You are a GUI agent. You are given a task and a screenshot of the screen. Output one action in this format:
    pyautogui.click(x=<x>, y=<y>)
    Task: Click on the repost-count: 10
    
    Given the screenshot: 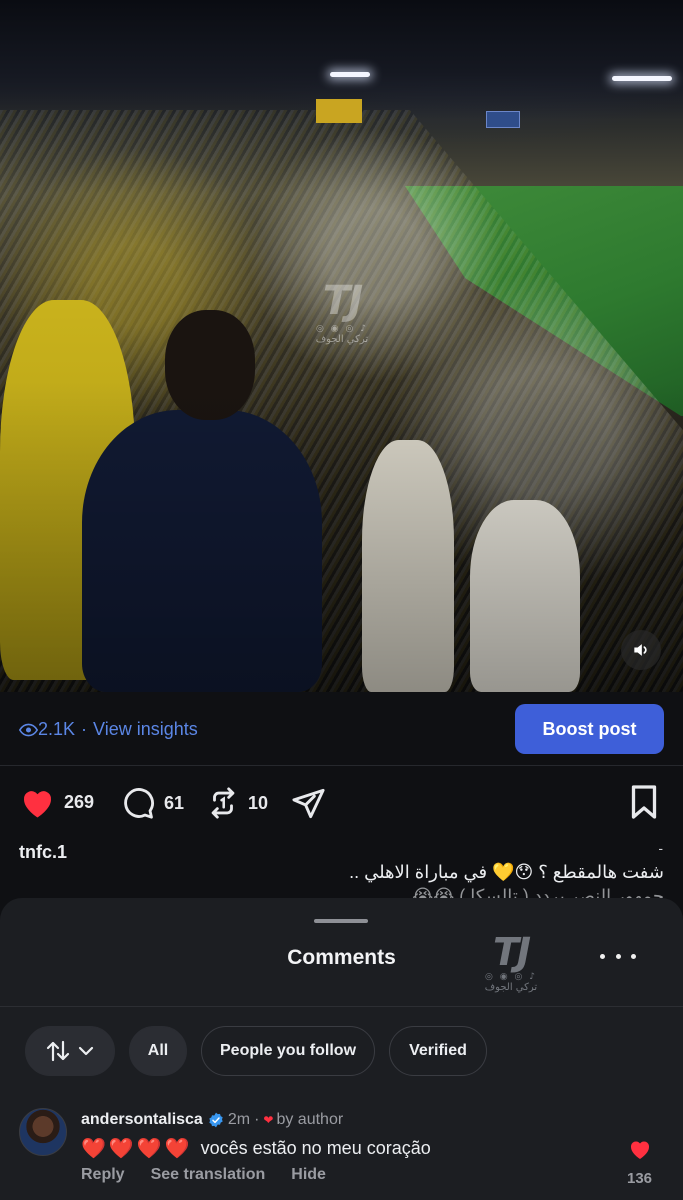 What is the action you would take?
    pyautogui.click(x=258, y=802)
    